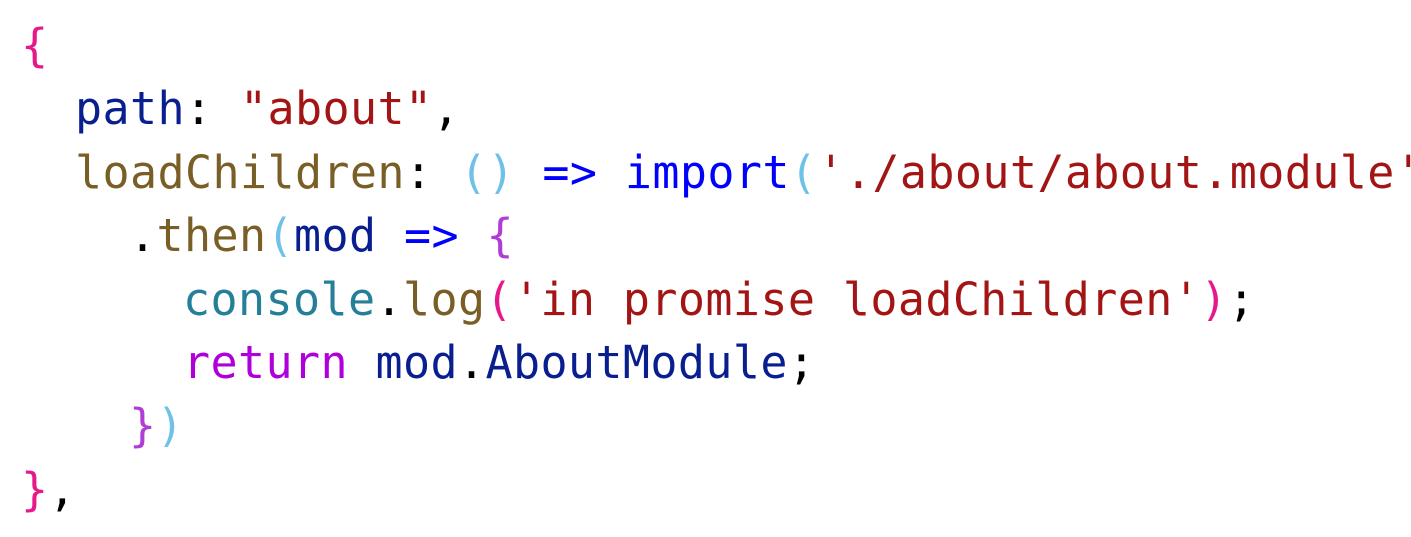 This screenshot has height=537, width=1411. I want to click on code-token: AboutModule, so click(636, 362).